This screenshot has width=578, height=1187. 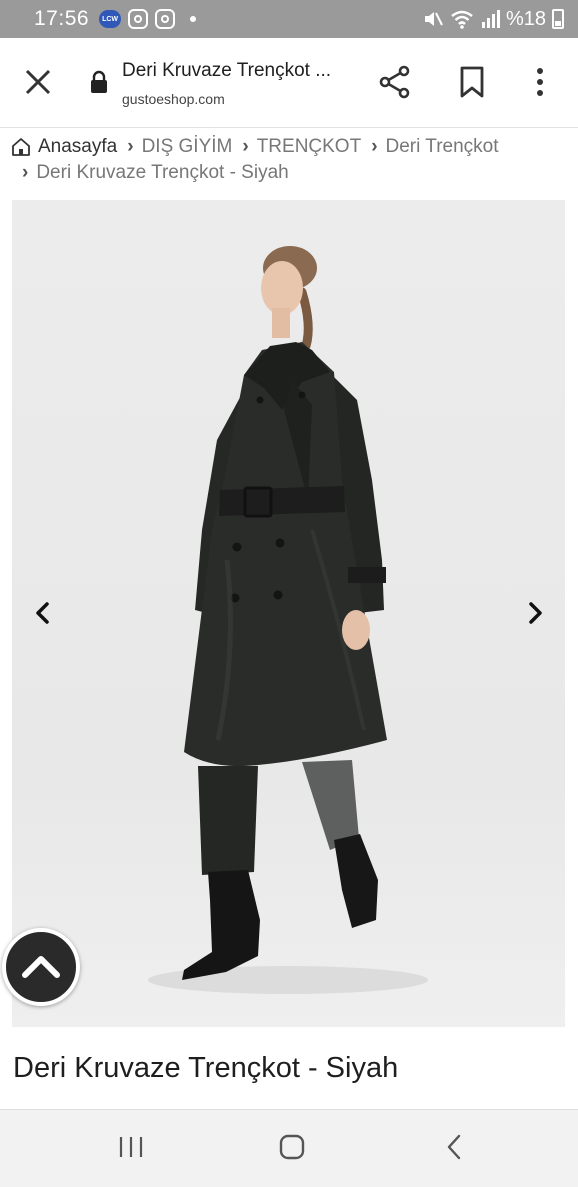 I want to click on close-icon, so click(x=38, y=82).